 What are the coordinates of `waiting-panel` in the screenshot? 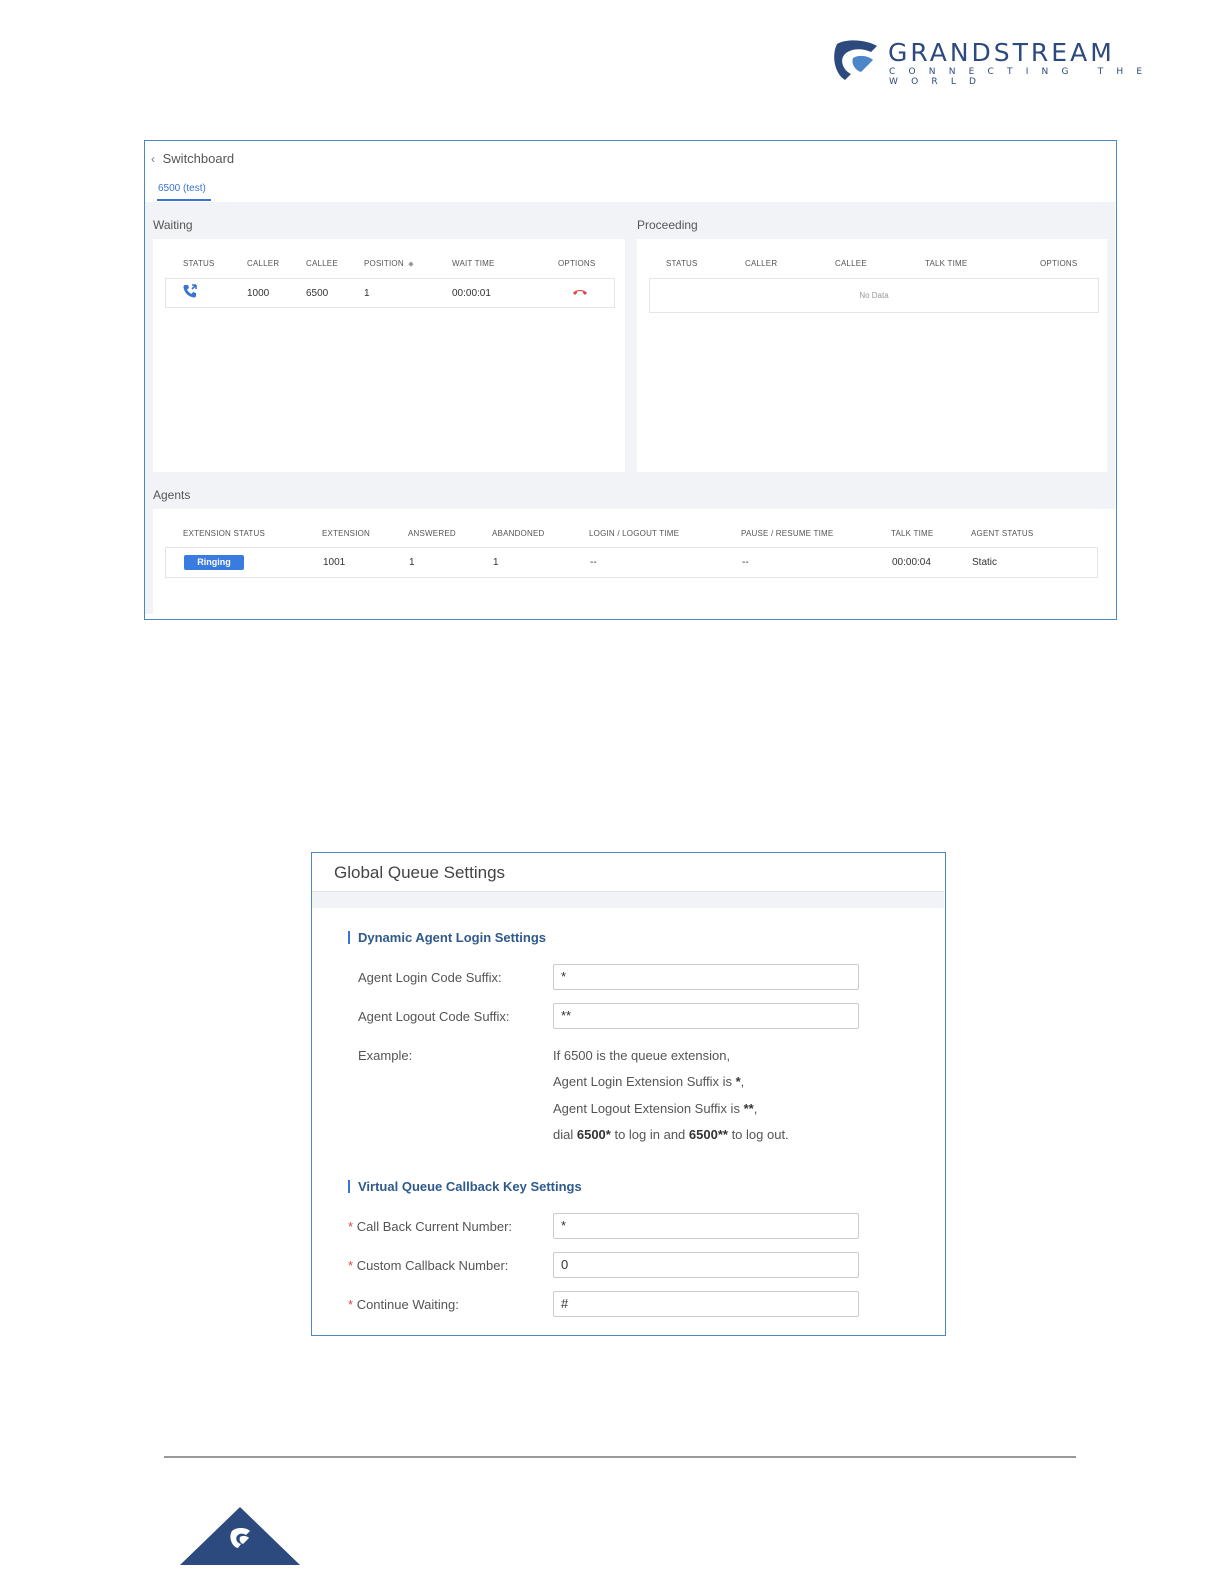 It's located at (389, 355).